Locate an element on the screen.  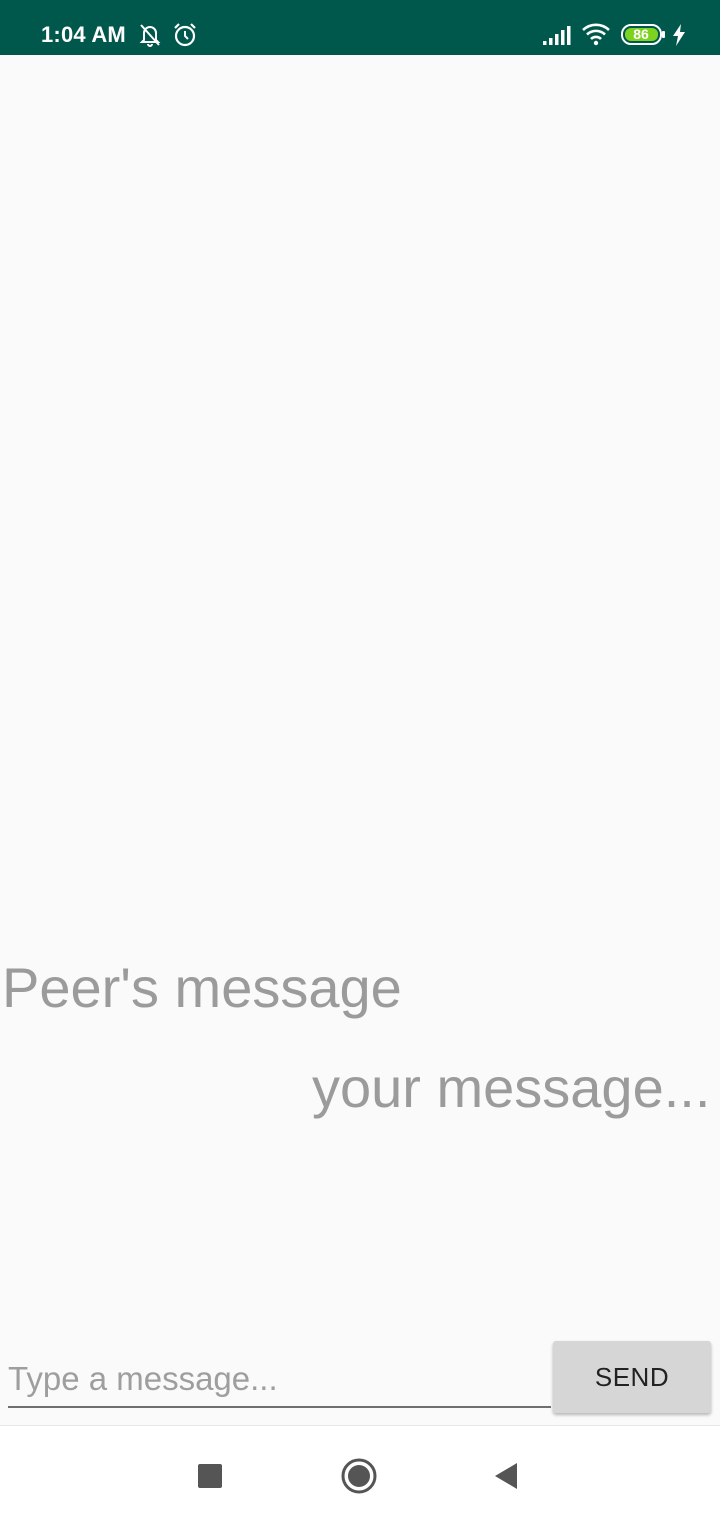
mute-icon is located at coordinates (150, 37).